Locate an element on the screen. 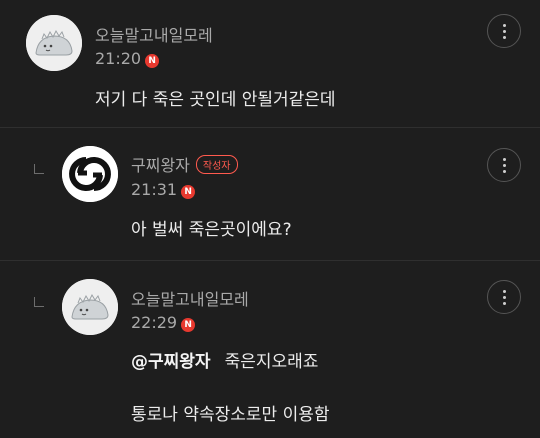 Image resolution: width=540 pixels, height=438 pixels. mention-link: @구찌왕자 is located at coordinates (171, 362).